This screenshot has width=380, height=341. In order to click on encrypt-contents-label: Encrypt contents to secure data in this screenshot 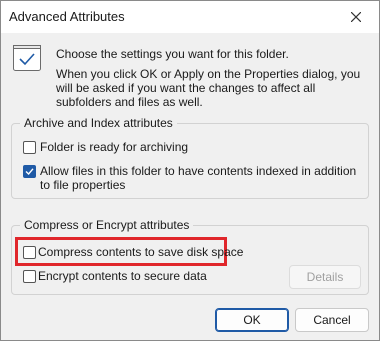, I will do `click(122, 276)`.